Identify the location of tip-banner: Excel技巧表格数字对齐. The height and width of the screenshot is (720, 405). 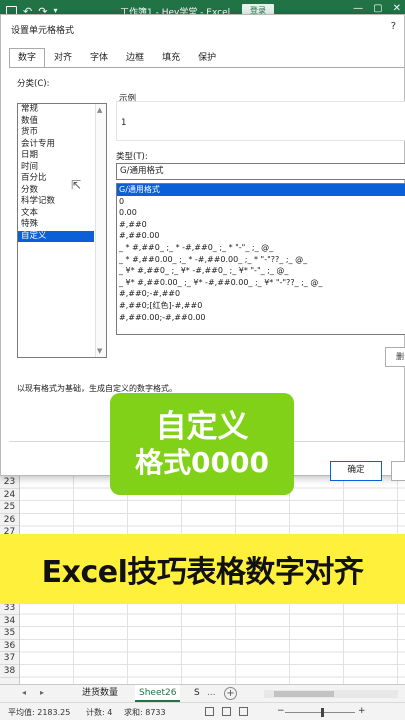
(202, 569).